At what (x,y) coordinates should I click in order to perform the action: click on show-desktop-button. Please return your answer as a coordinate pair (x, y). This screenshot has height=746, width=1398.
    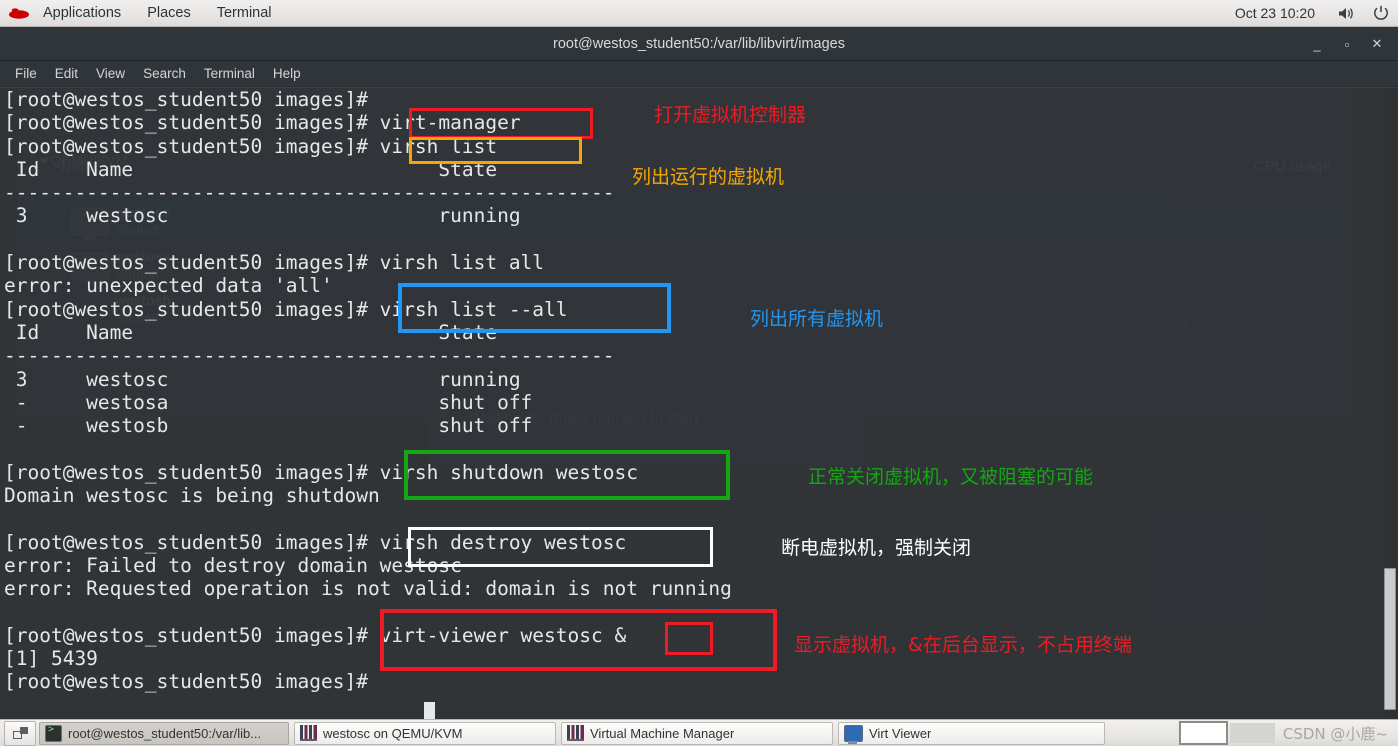
    Looking at the image, I should click on (20, 733).